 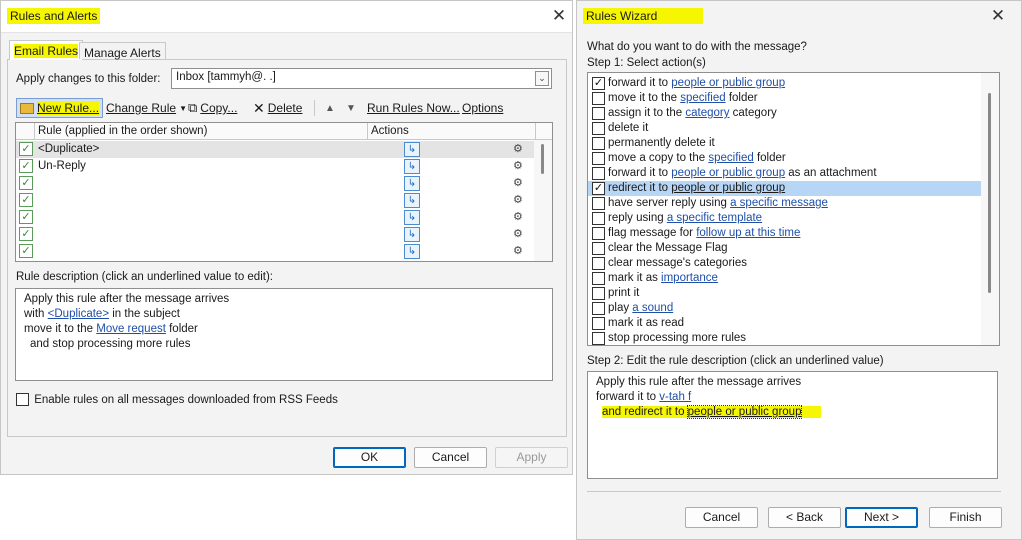 What do you see at coordinates (707, 113) in the screenshot?
I see `action-link: category` at bounding box center [707, 113].